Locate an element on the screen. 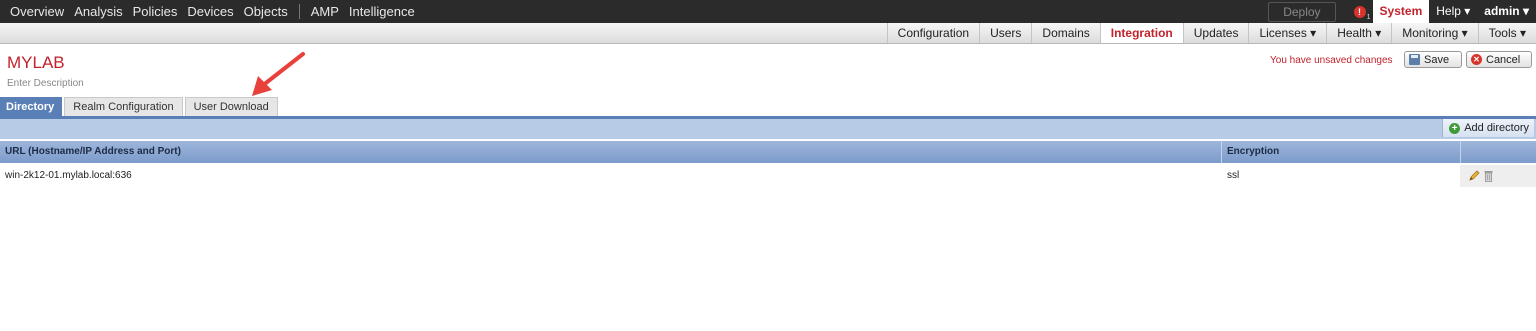 The height and width of the screenshot is (331, 1536). unsaved-changes-notice: You have unsaved changes is located at coordinates (1331, 60).